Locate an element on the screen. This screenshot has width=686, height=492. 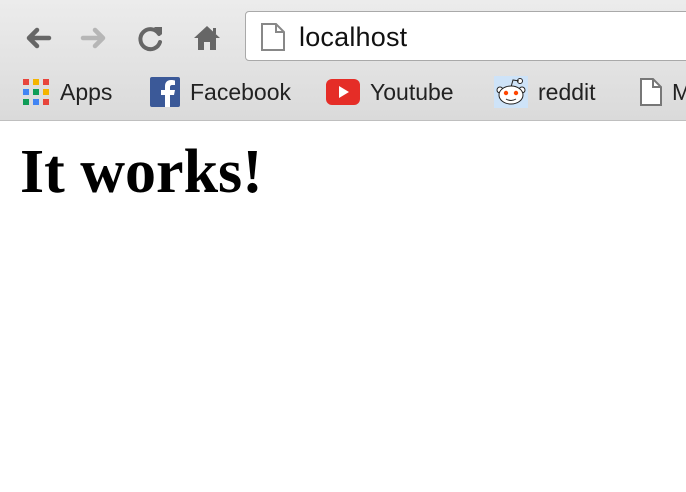
back-button is located at coordinates (38, 38).